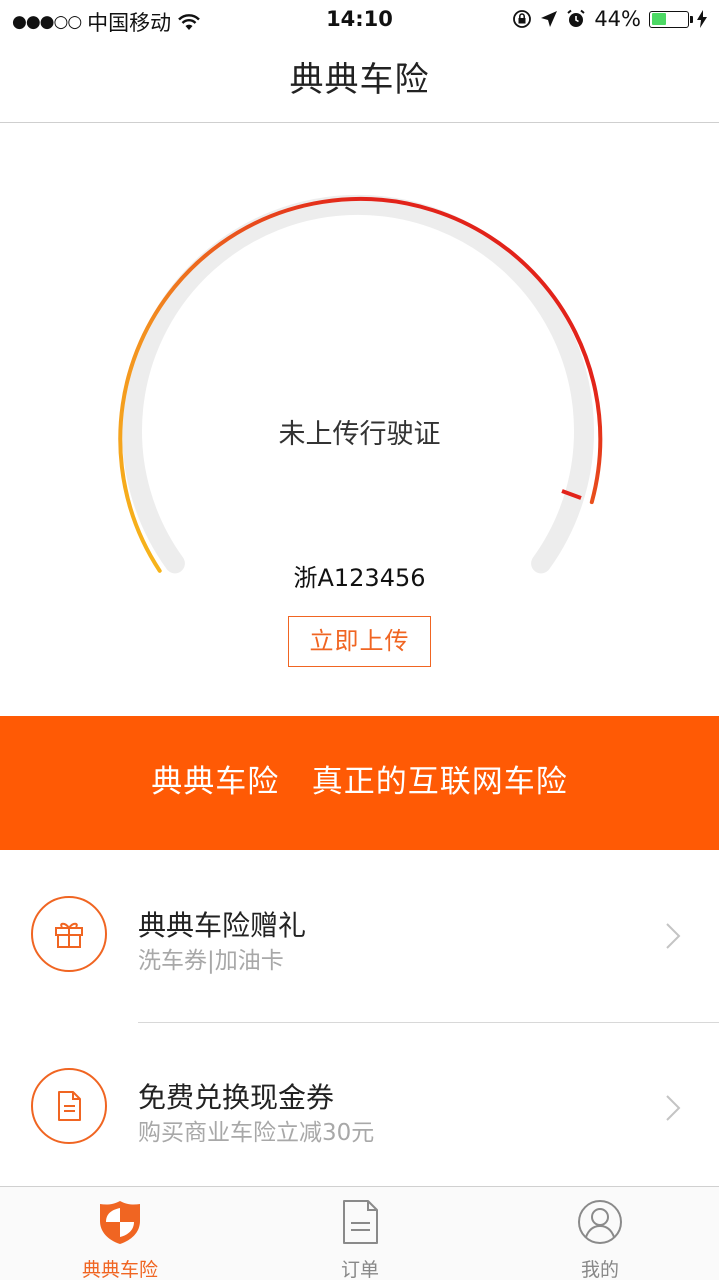 The height and width of the screenshot is (1282, 719). Describe the element at coordinates (360, 1222) in the screenshot. I see `order-document-icon` at that location.